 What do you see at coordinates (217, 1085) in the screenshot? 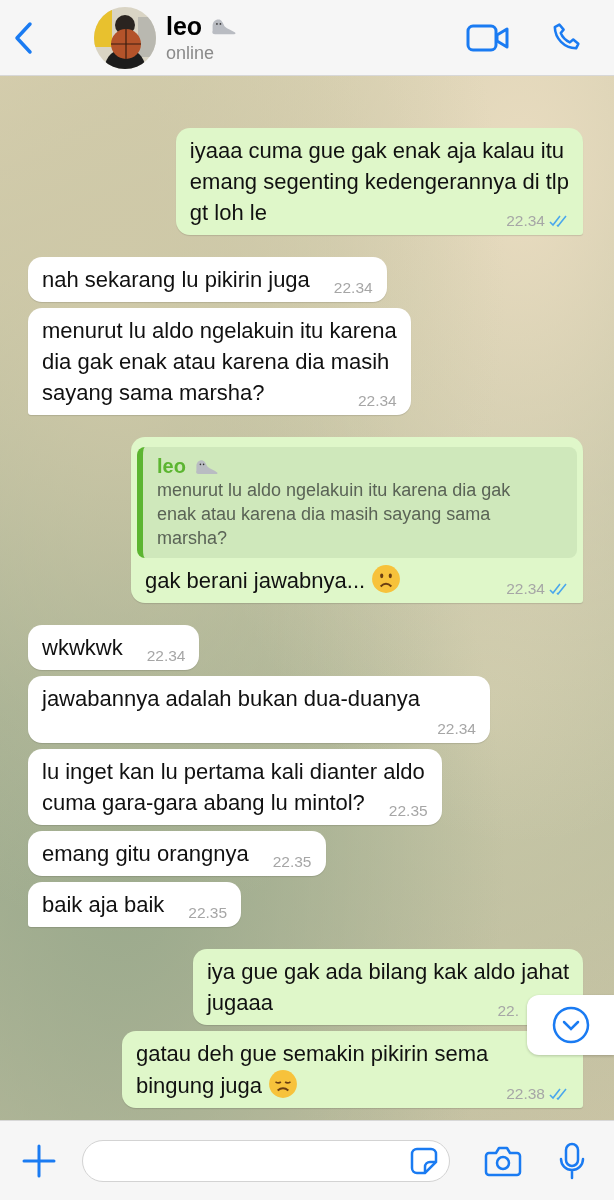
I see `message-text: bingung juga` at bounding box center [217, 1085].